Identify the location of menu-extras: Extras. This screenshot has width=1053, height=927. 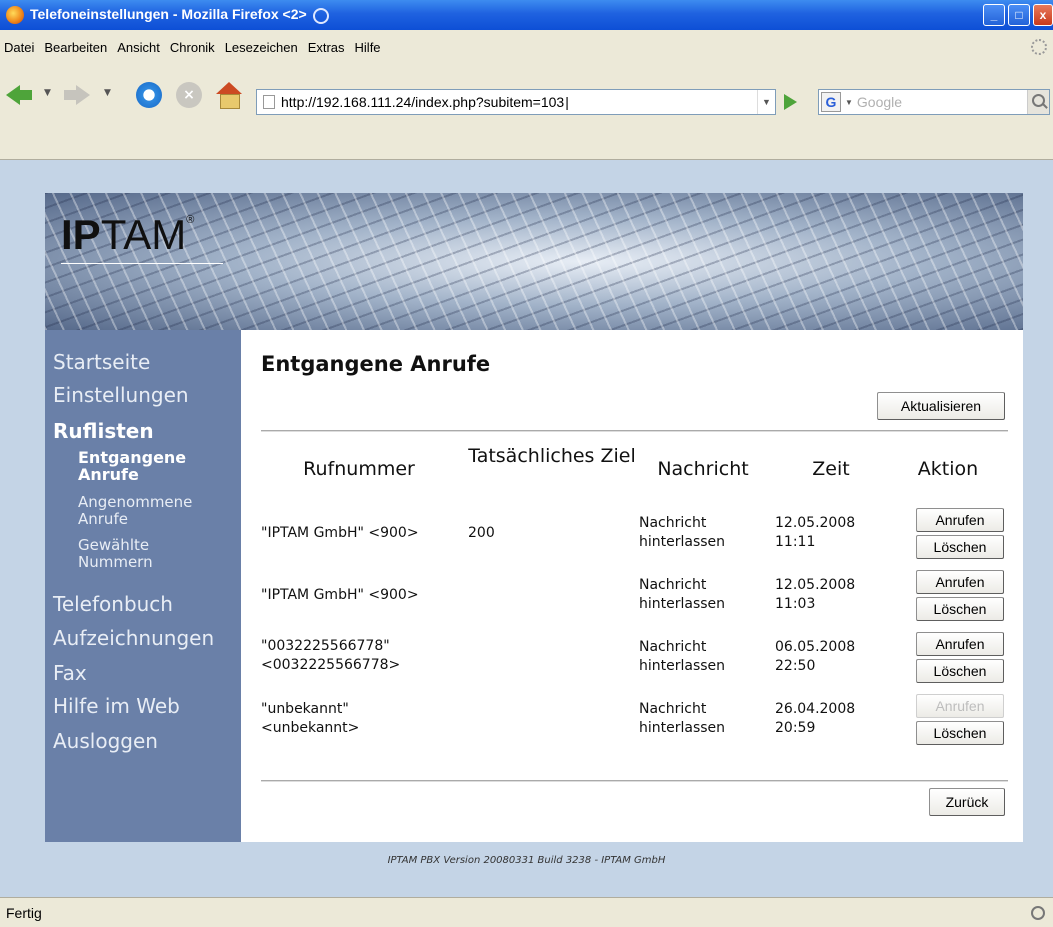
(326, 47).